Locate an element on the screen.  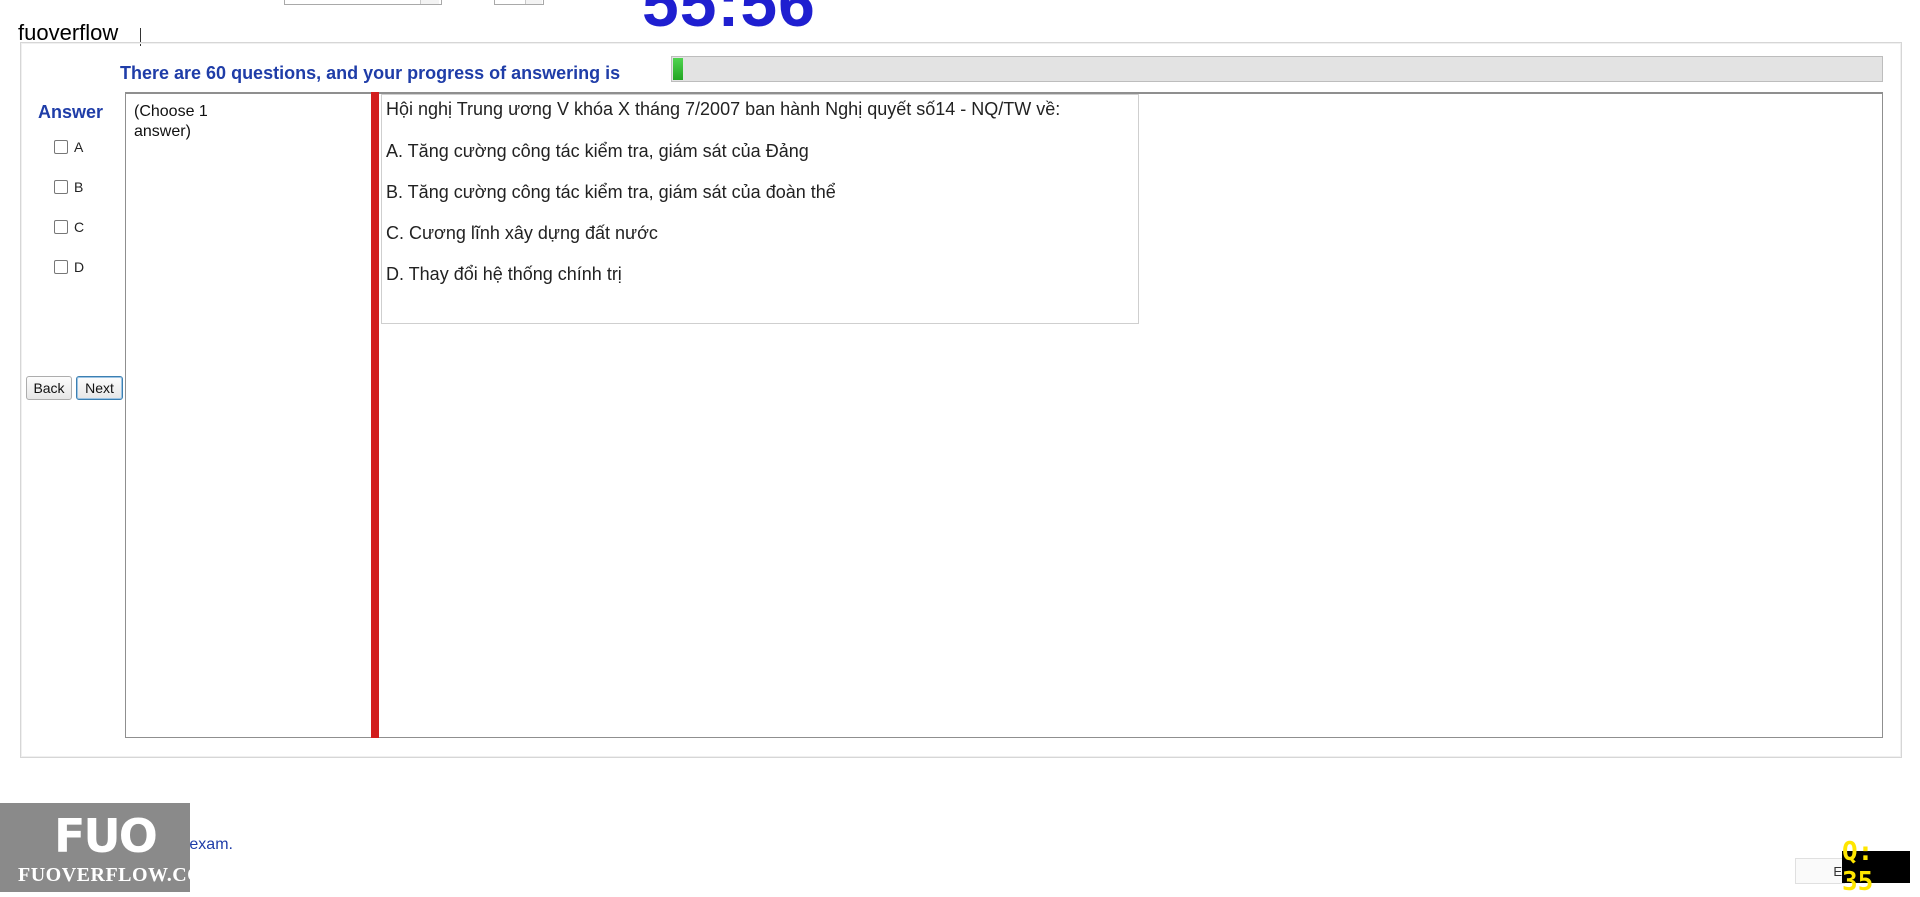
checkbox-d is located at coordinates (61, 267).